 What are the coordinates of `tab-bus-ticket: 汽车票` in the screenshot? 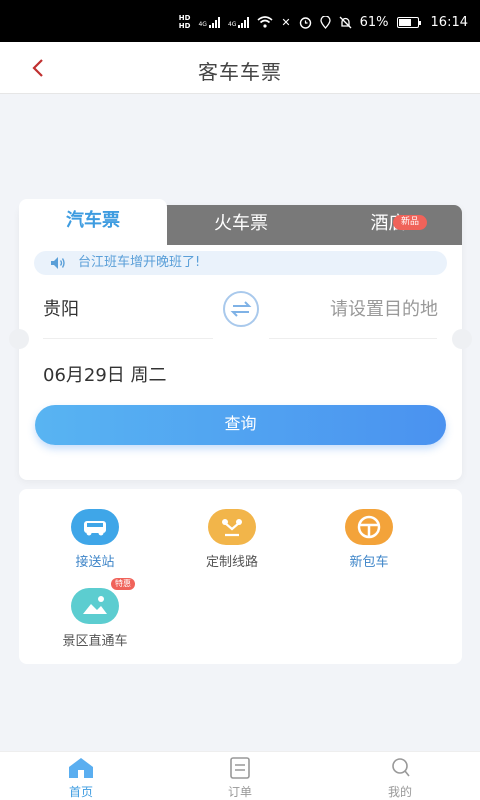 It's located at (93, 222).